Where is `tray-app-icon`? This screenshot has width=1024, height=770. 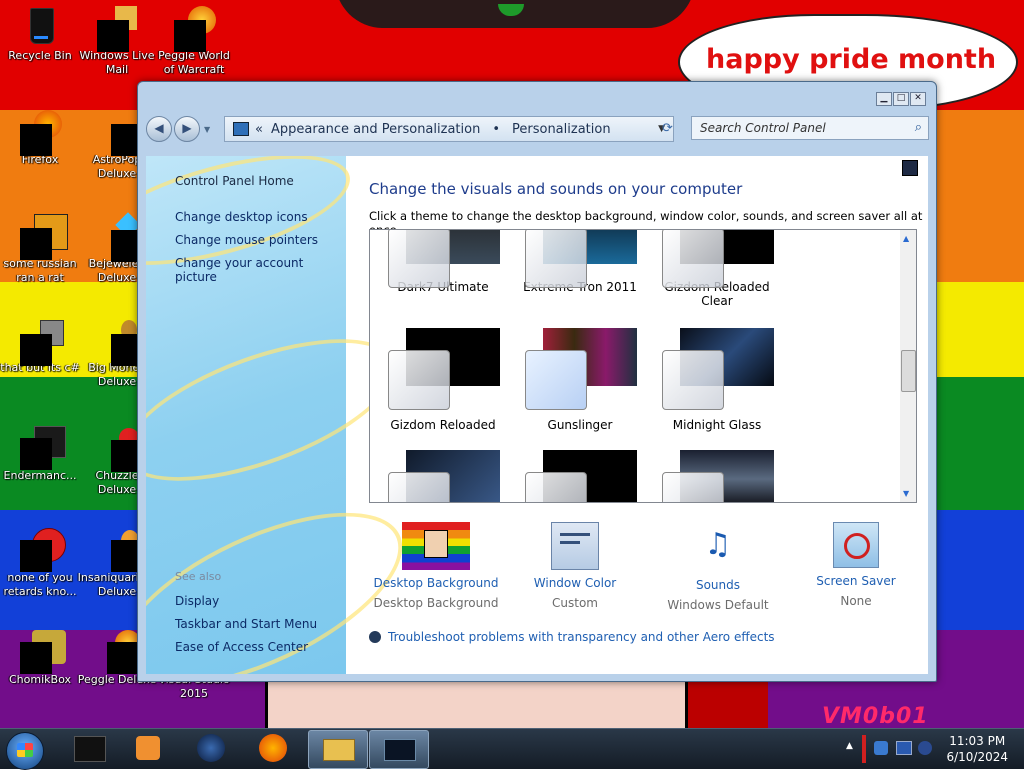
tray-app-icon is located at coordinates (864, 749).